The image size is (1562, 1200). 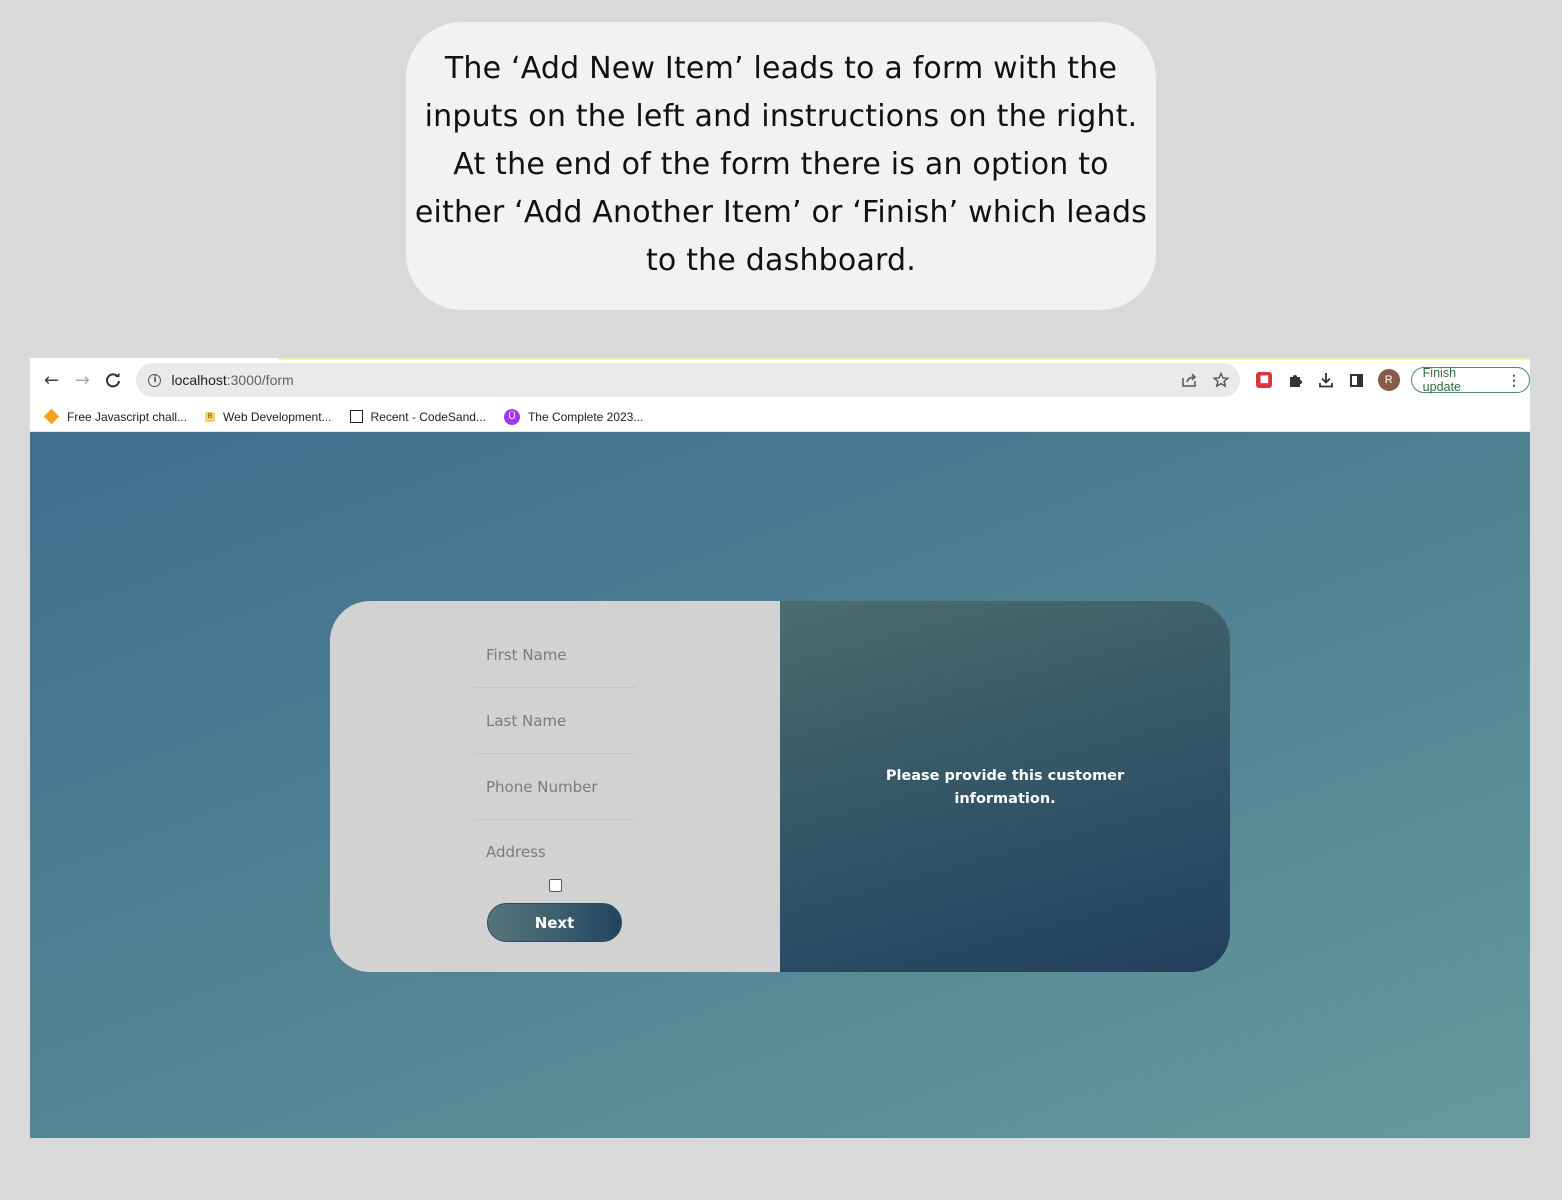 What do you see at coordinates (555, 885) in the screenshot?
I see `form-checkbox` at bounding box center [555, 885].